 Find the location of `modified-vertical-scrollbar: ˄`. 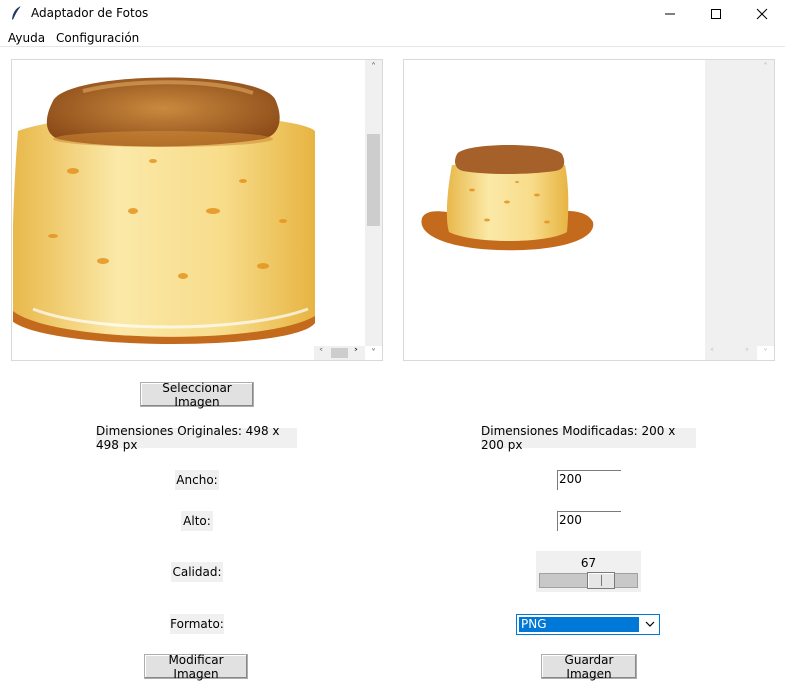

modified-vertical-scrollbar: ˄ is located at coordinates (765, 203).